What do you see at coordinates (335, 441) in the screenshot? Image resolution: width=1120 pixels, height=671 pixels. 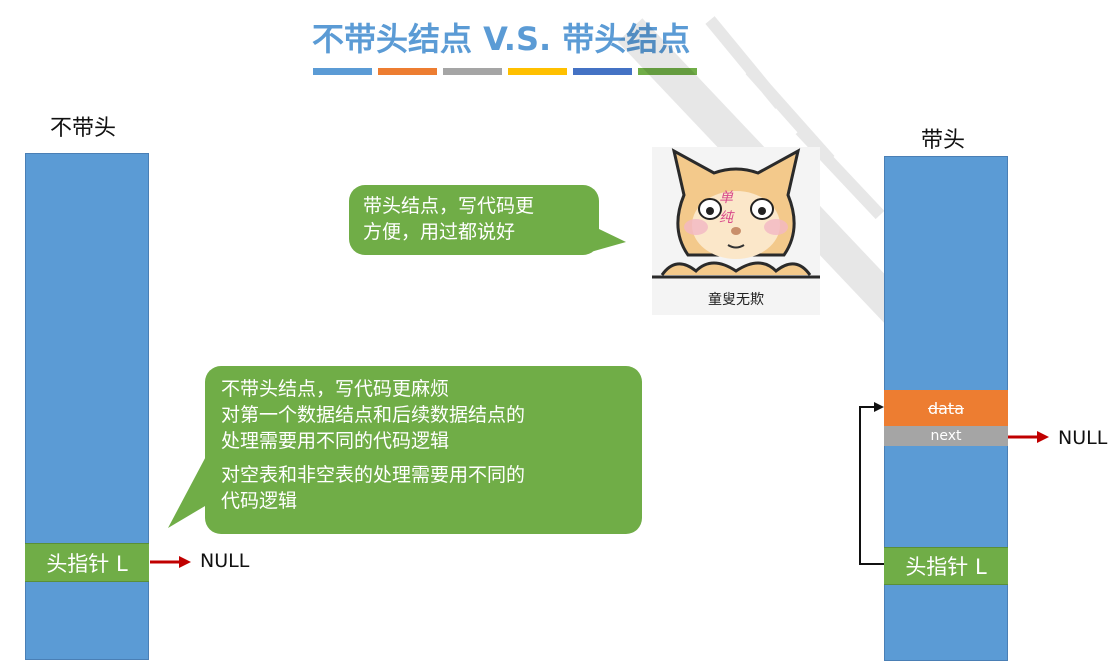 I see `bubble-line: 处理需要用不同的代码逻辑` at bounding box center [335, 441].